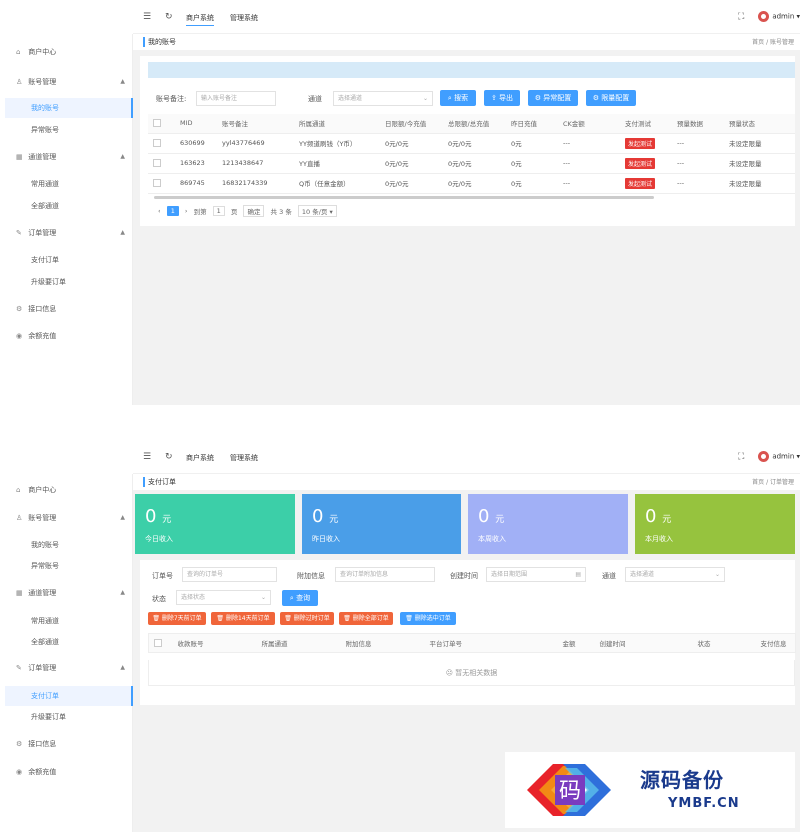 Image resolution: width=800 pixels, height=832 pixels. I want to click on page-size-select: 10 条/页 ▾, so click(317, 211).